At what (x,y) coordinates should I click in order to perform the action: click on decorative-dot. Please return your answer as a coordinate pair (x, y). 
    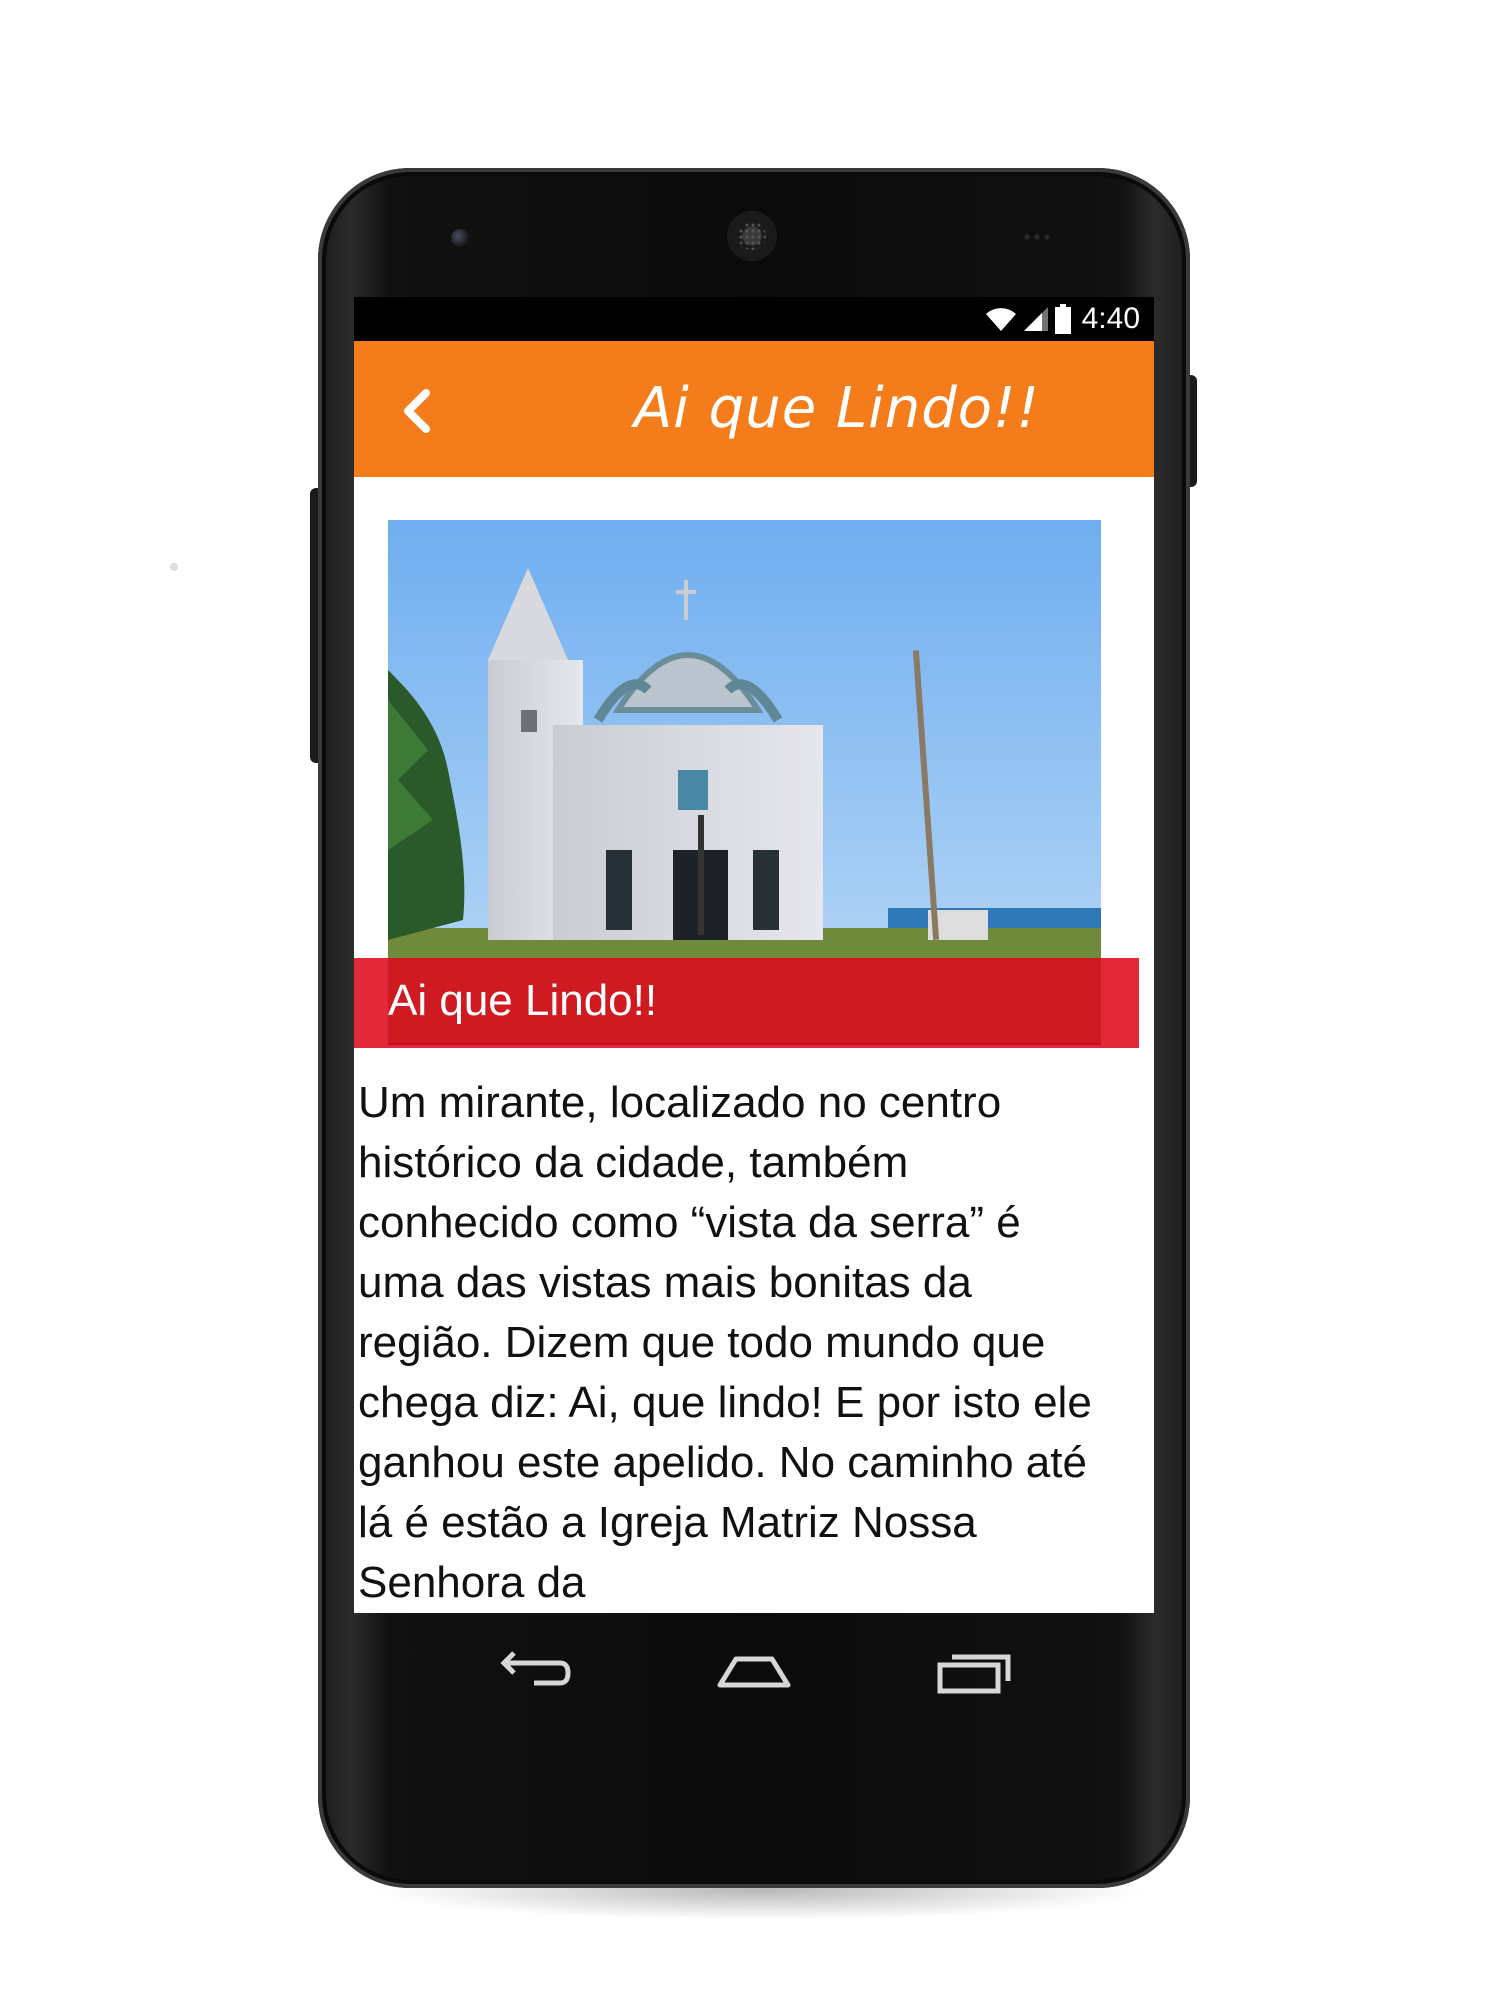
    Looking at the image, I should click on (174, 567).